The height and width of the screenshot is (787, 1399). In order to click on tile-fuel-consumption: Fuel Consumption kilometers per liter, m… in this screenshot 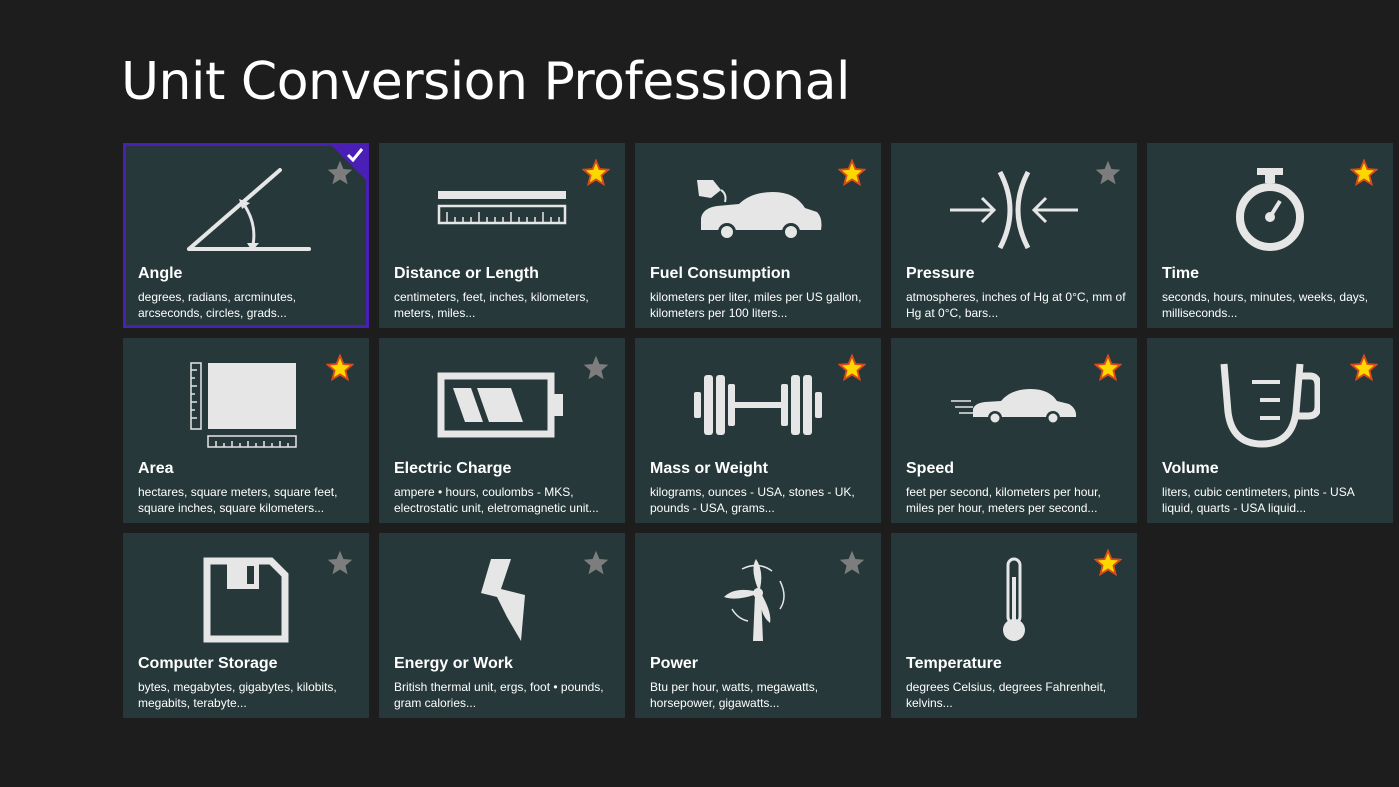, I will do `click(758, 235)`.